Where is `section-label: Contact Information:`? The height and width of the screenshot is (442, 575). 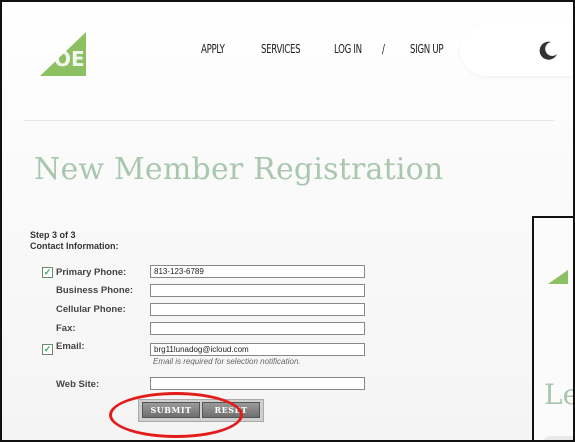
section-label: Contact Information: is located at coordinates (74, 246).